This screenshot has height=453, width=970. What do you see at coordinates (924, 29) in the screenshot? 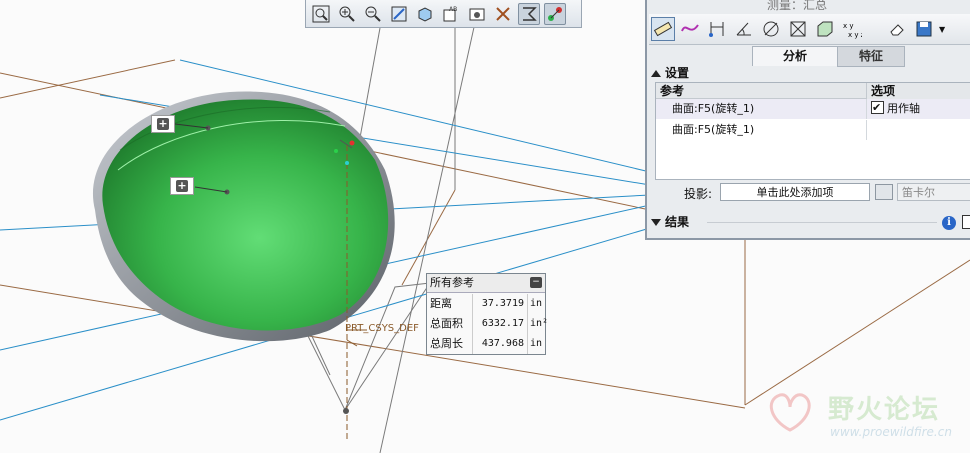
I see `save-icon` at bounding box center [924, 29].